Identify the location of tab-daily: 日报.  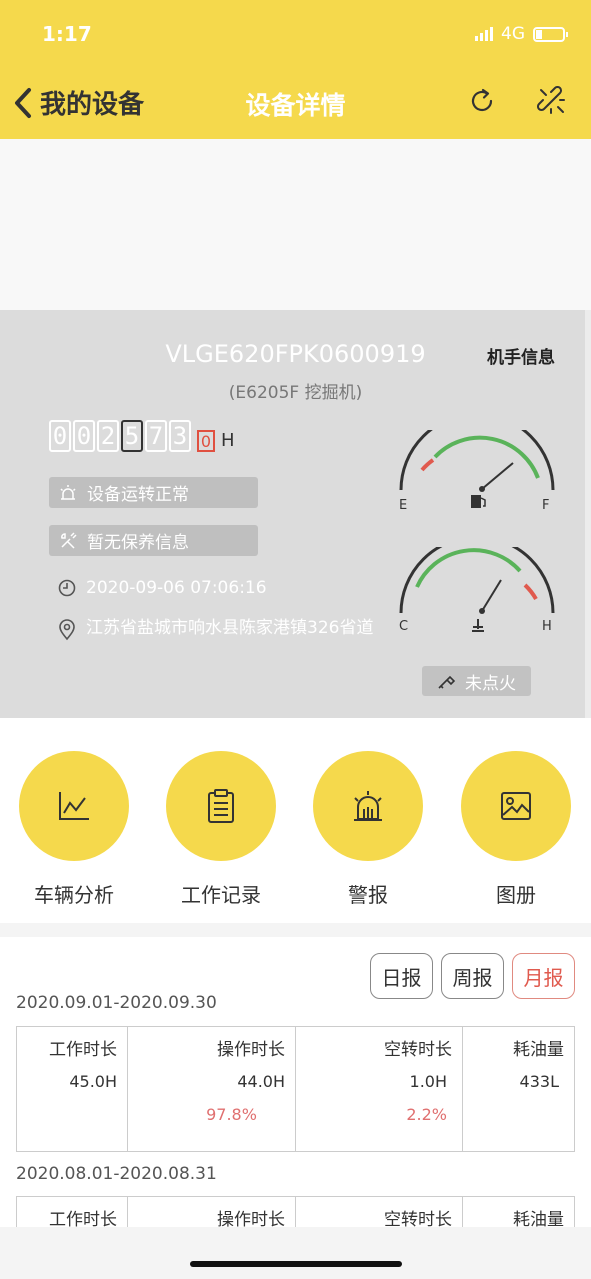
(401, 976).